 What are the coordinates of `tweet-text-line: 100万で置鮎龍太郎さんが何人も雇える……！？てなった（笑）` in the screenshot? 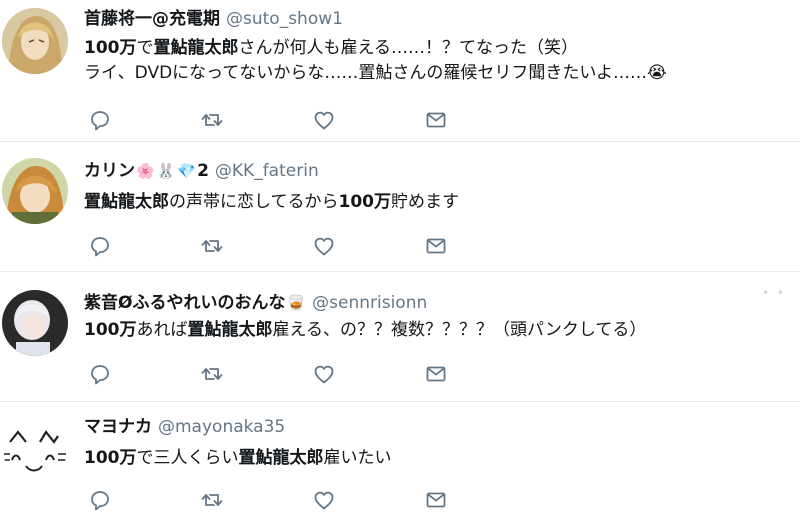 It's located at (375, 48).